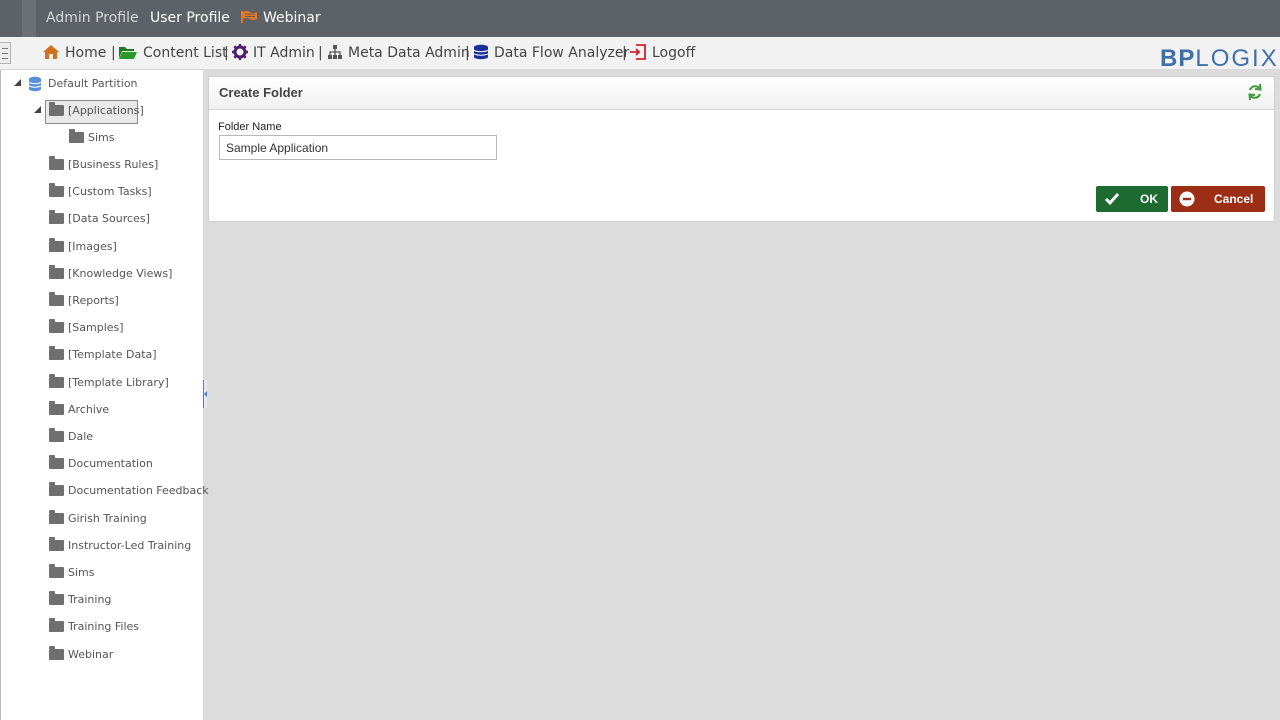 This screenshot has width=1280, height=720. Describe the element at coordinates (91, 654) in the screenshot. I see `tree-node-label: Webinar` at that location.